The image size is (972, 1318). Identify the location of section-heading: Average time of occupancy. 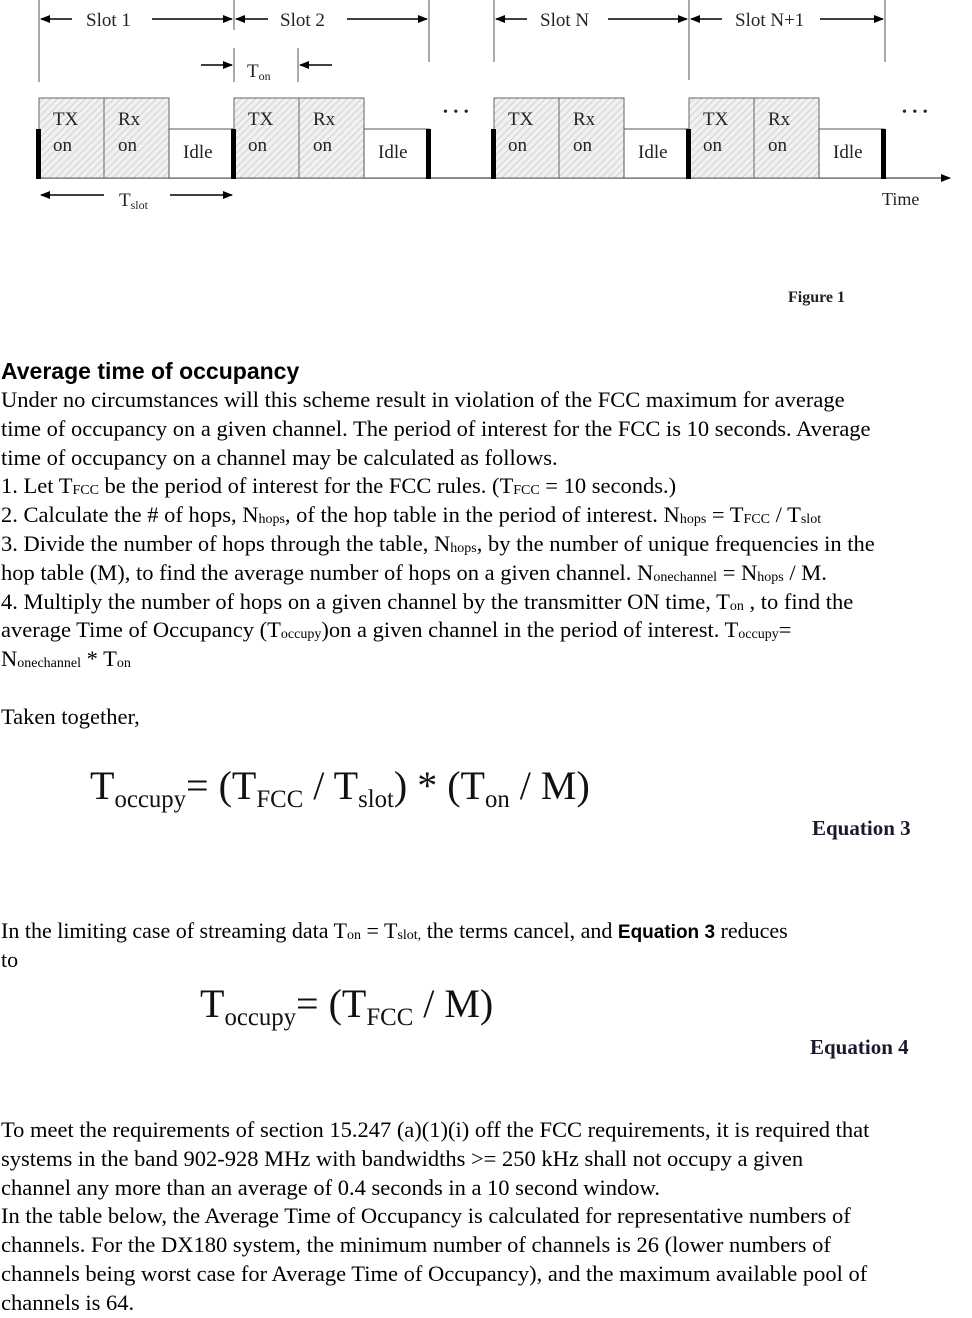
(150, 371).